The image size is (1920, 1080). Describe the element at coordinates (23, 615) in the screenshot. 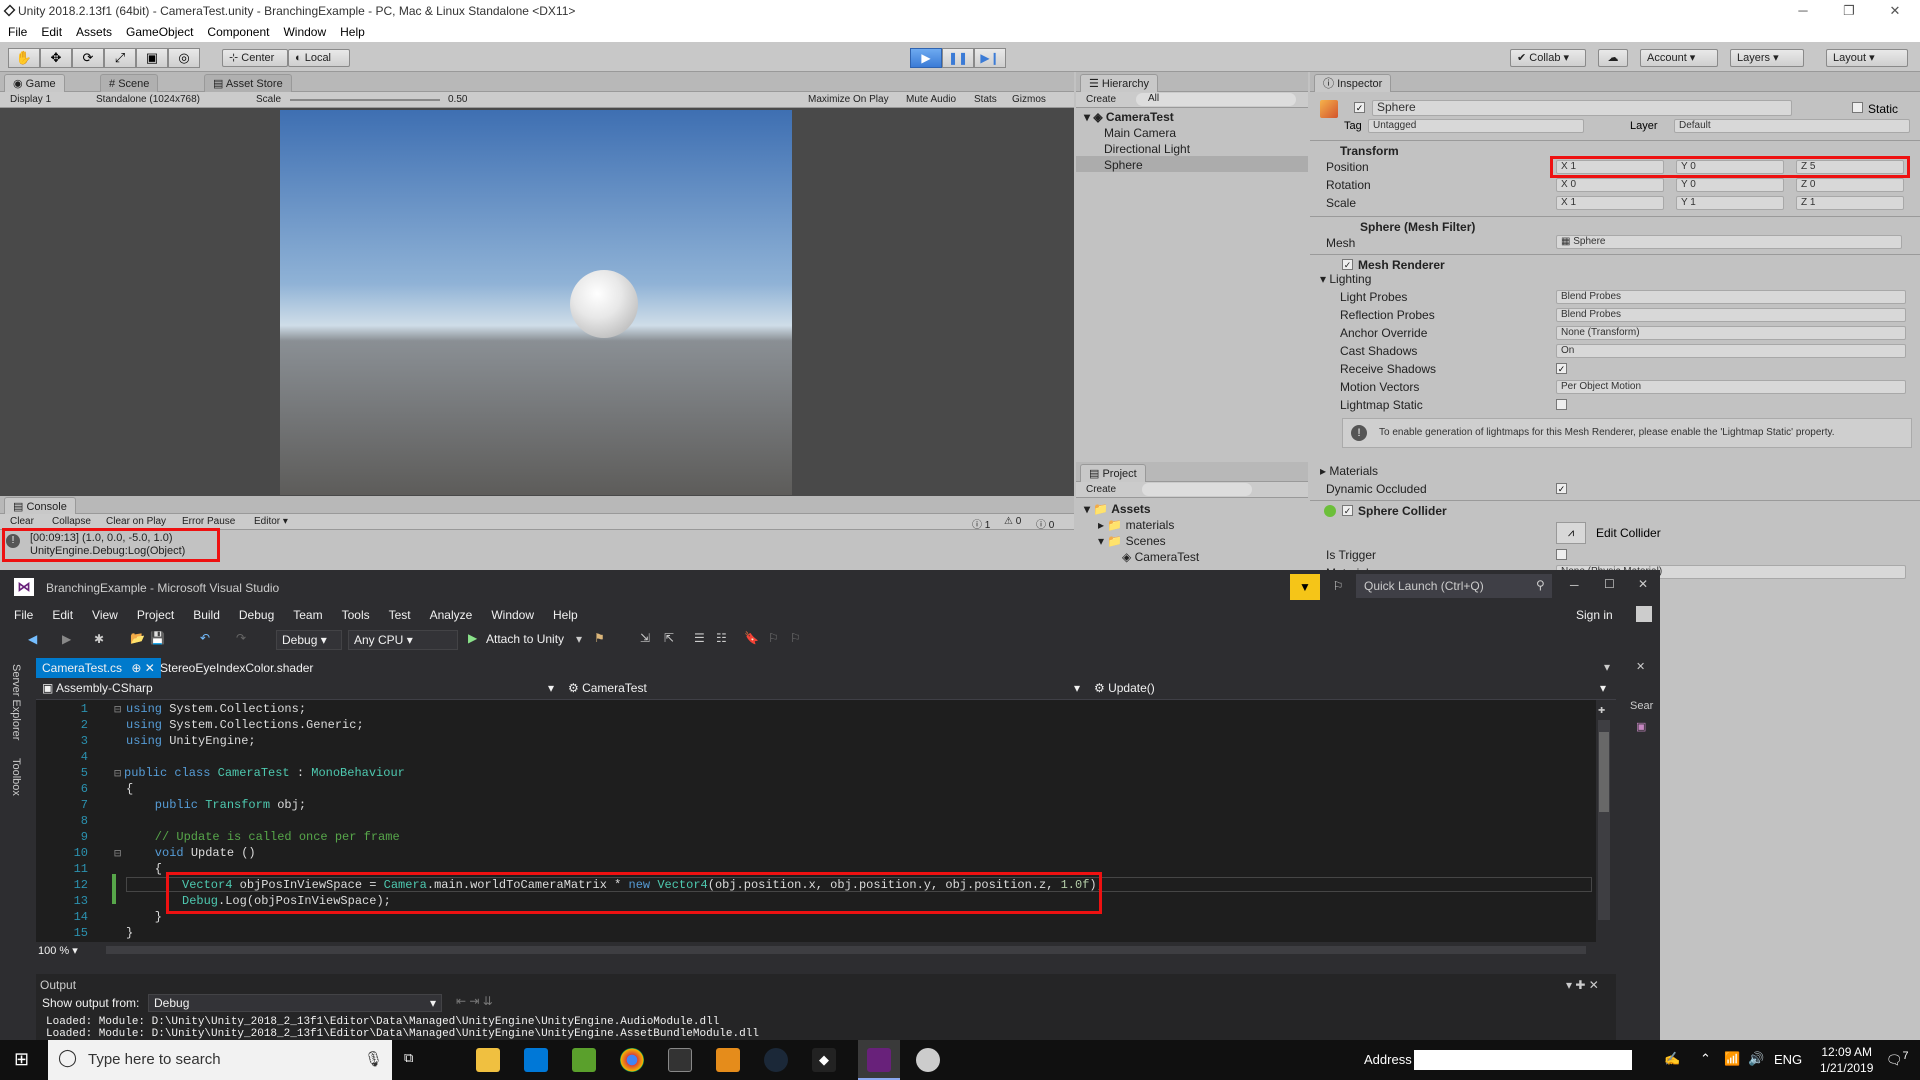

I see `vs-menu-file: File` at that location.